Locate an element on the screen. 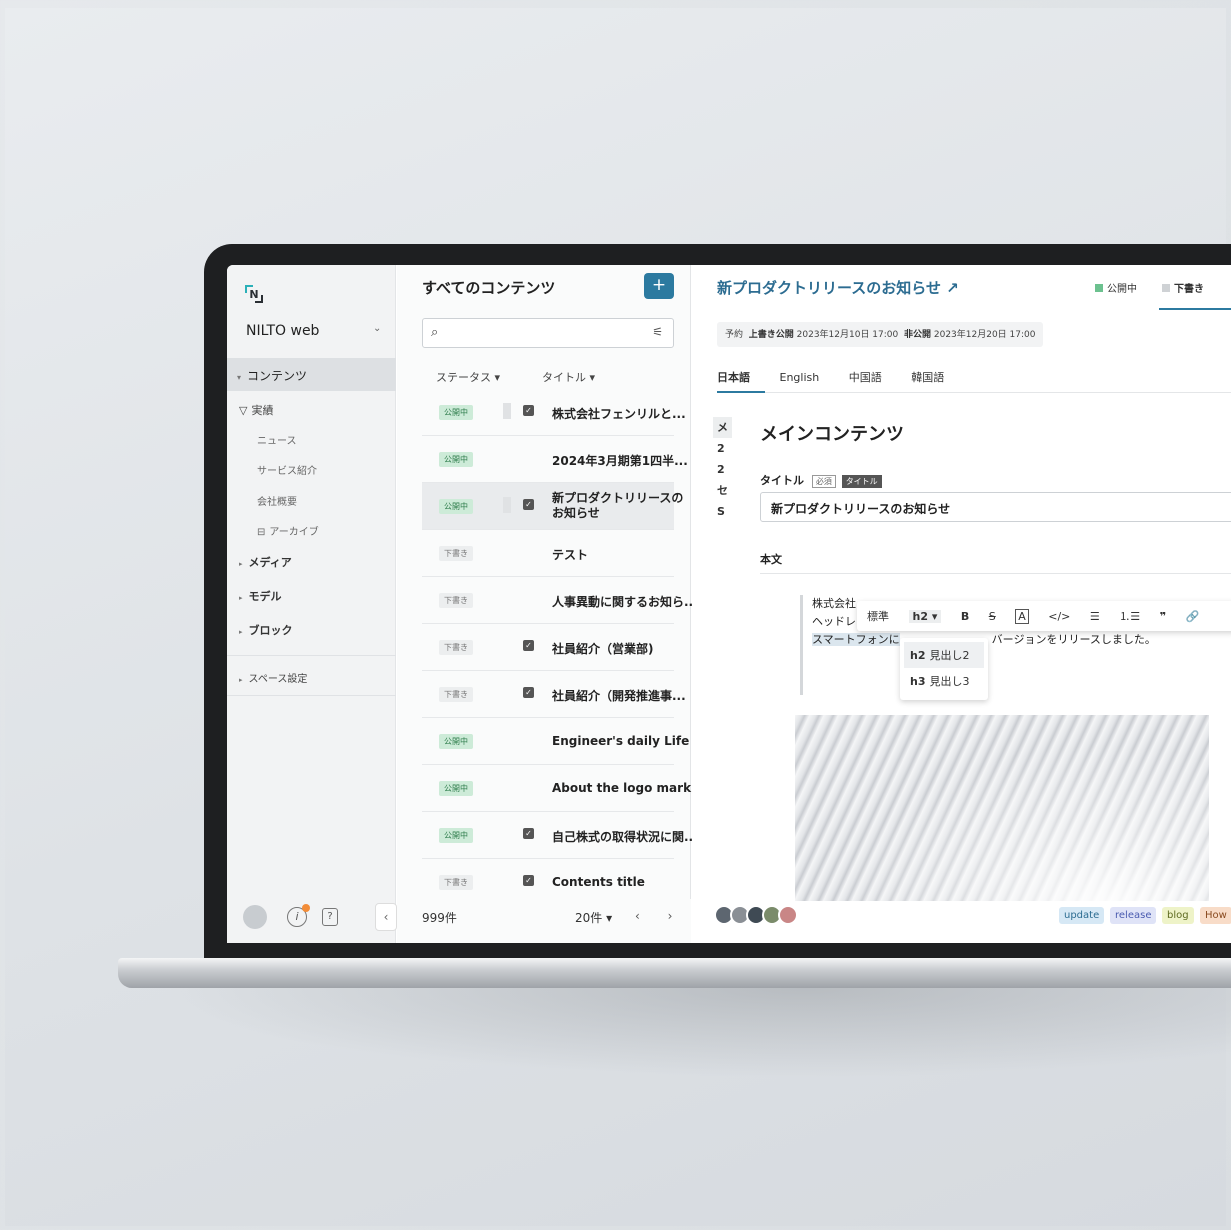 Image resolution: width=1231 pixels, height=1230 pixels. dropdown-option-h2: h2 見出し2 is located at coordinates (944, 655).